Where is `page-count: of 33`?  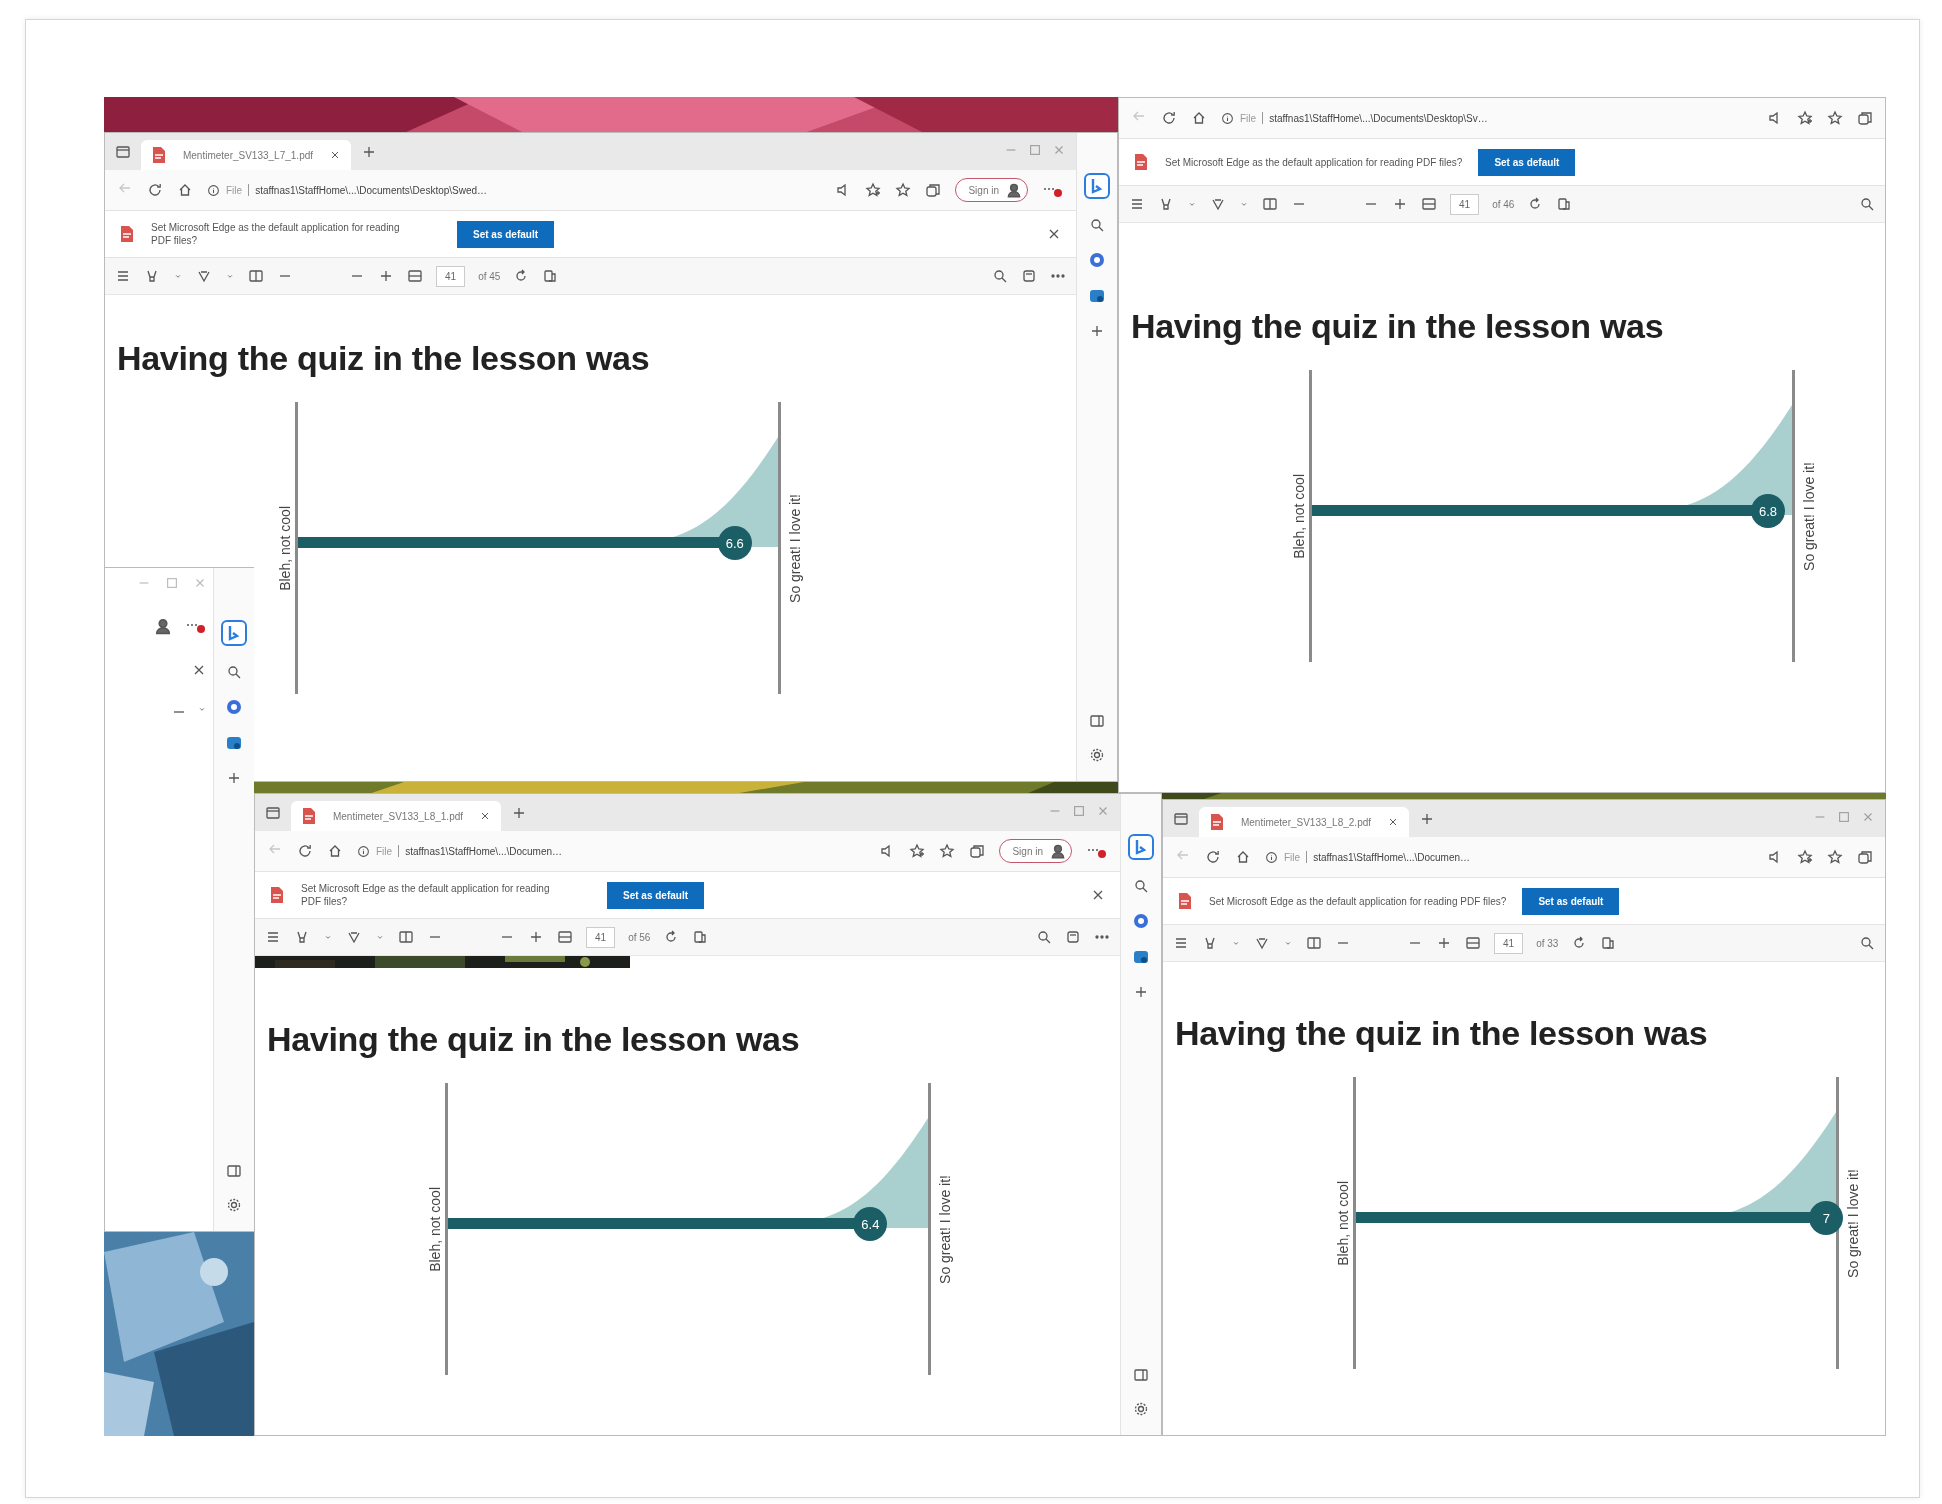 page-count: of 33 is located at coordinates (1547, 943).